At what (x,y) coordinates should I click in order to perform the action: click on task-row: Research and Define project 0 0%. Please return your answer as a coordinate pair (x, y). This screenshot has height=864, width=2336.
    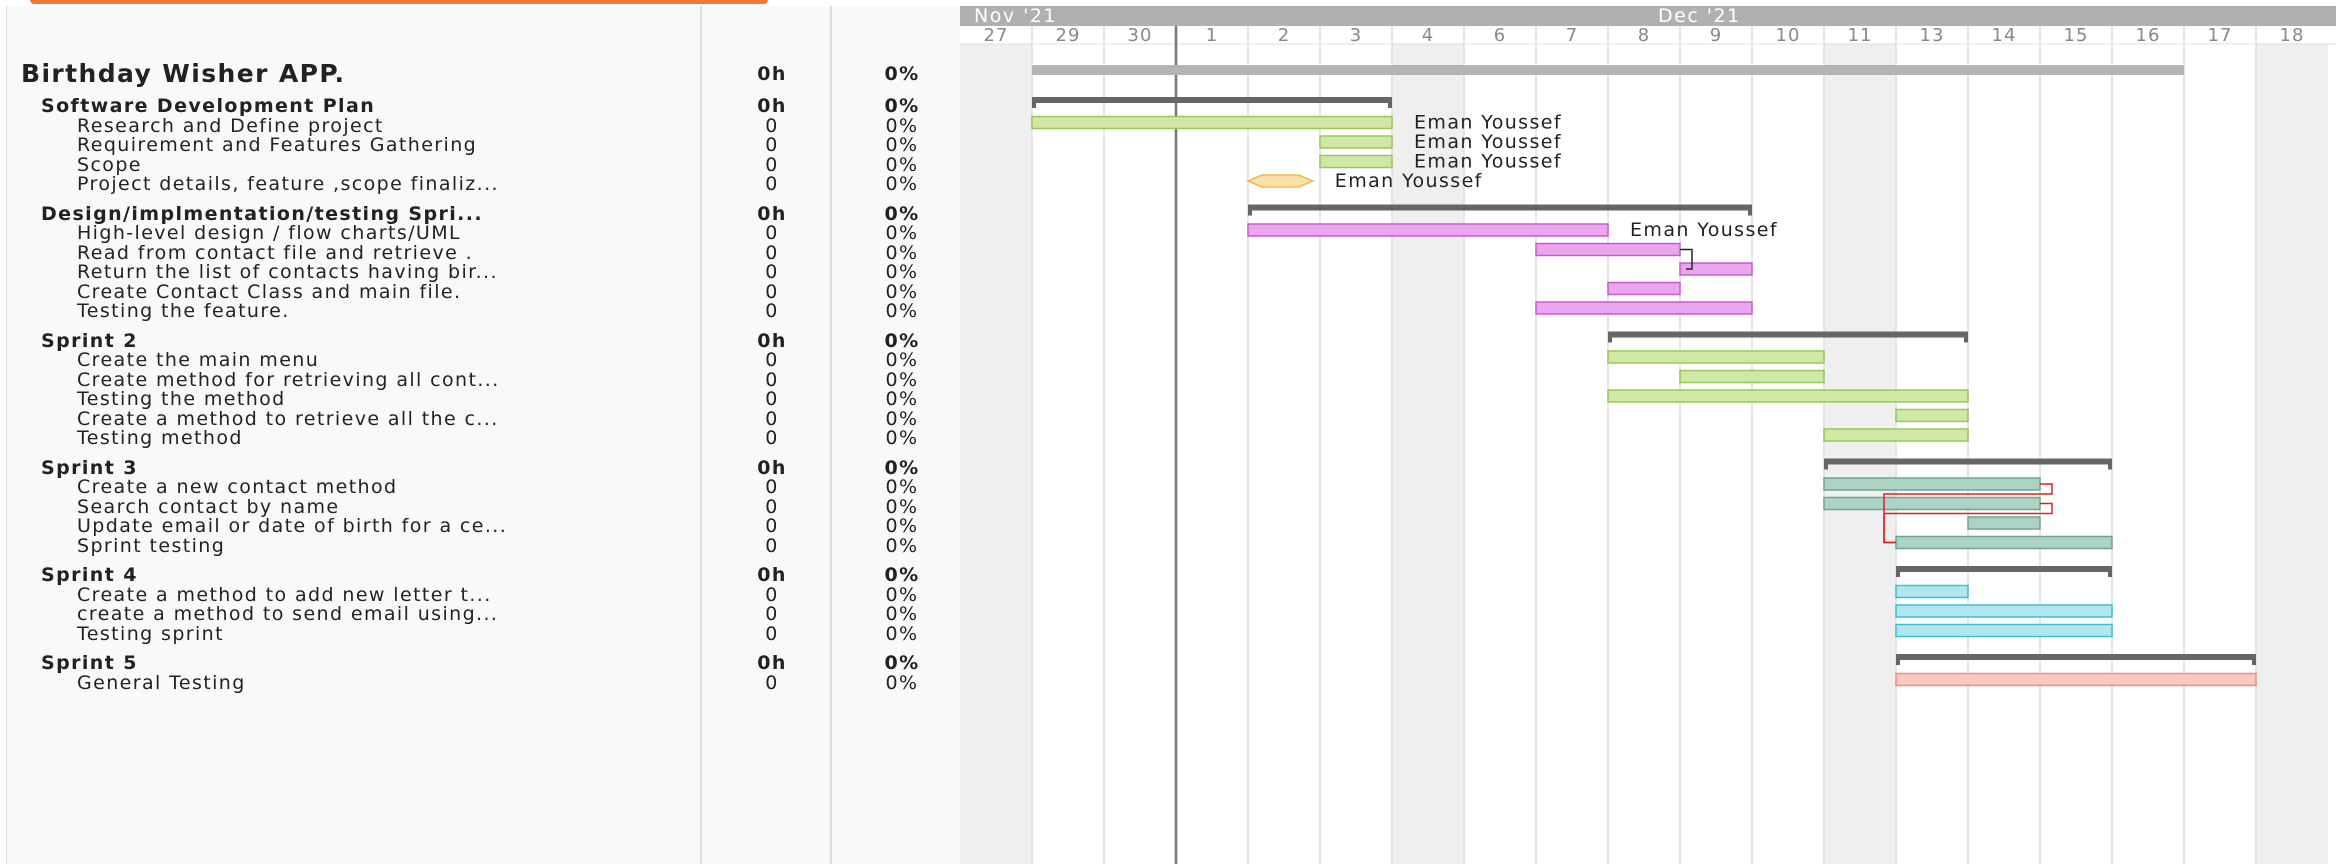
    Looking at the image, I should click on (487, 125).